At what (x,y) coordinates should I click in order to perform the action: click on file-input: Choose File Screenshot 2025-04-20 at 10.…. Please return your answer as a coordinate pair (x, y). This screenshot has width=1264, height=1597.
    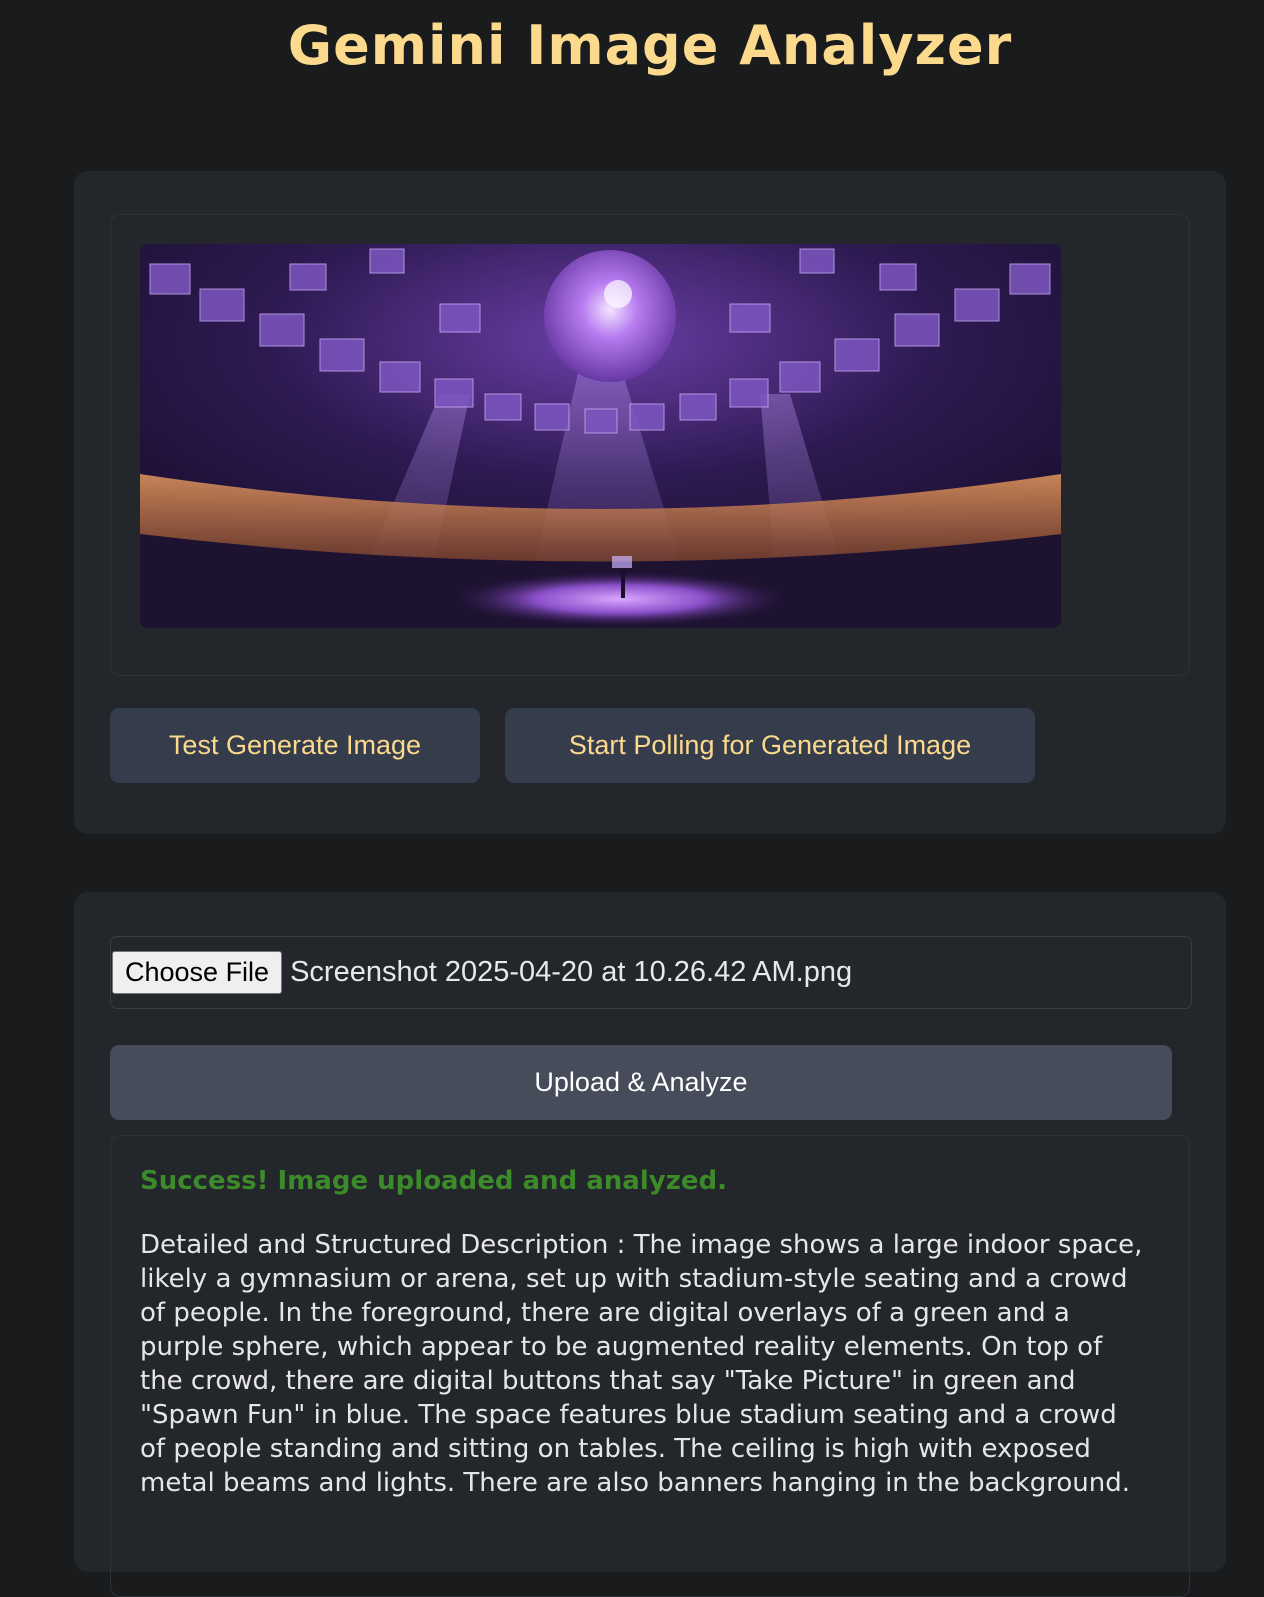
    Looking at the image, I should click on (651, 972).